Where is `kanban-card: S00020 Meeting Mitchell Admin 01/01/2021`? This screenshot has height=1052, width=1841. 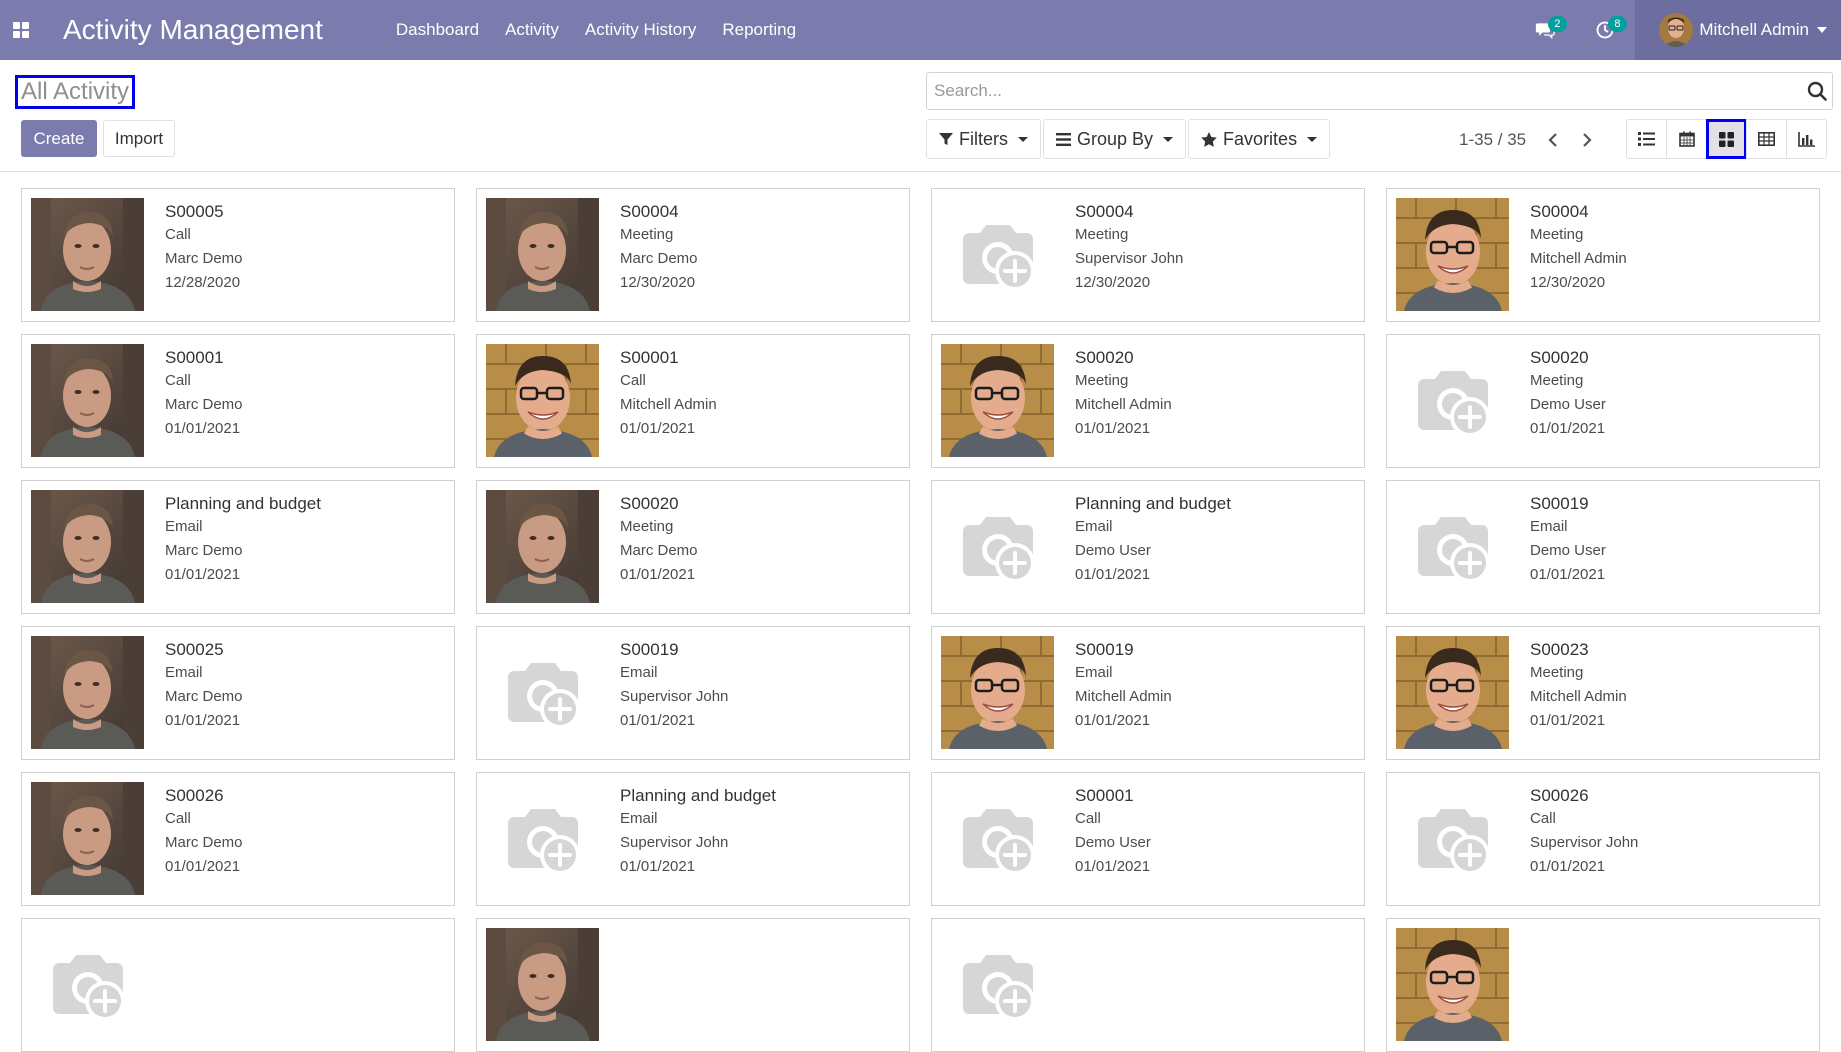
kanban-card: S00020 Meeting Mitchell Admin 01/01/2021 is located at coordinates (1148, 401).